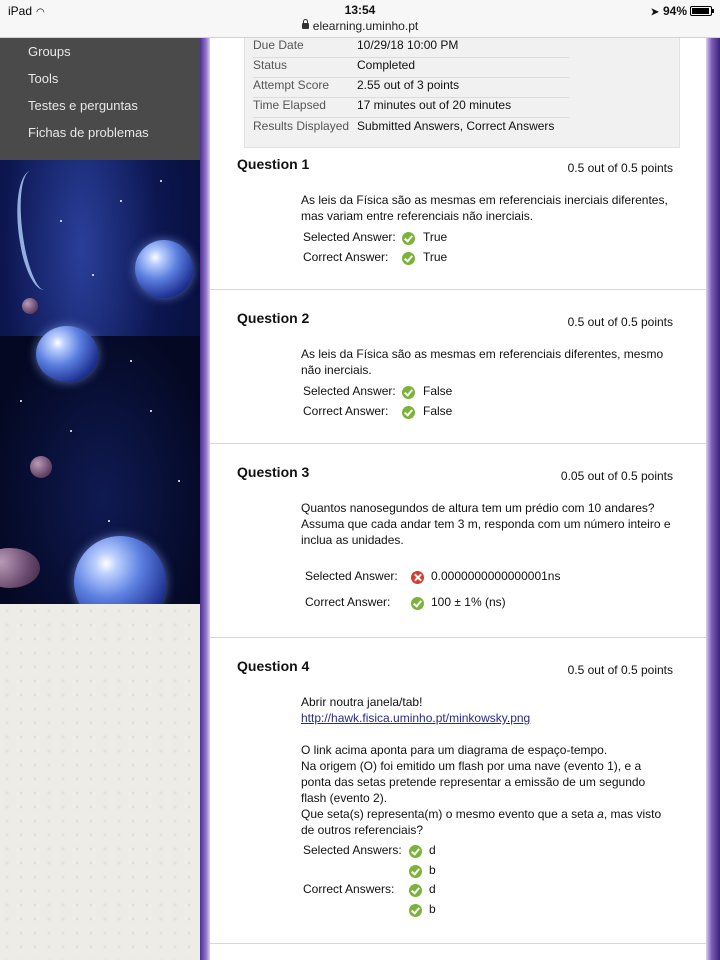  Describe the element at coordinates (360, 10) in the screenshot. I see `clock: 13:54` at that location.